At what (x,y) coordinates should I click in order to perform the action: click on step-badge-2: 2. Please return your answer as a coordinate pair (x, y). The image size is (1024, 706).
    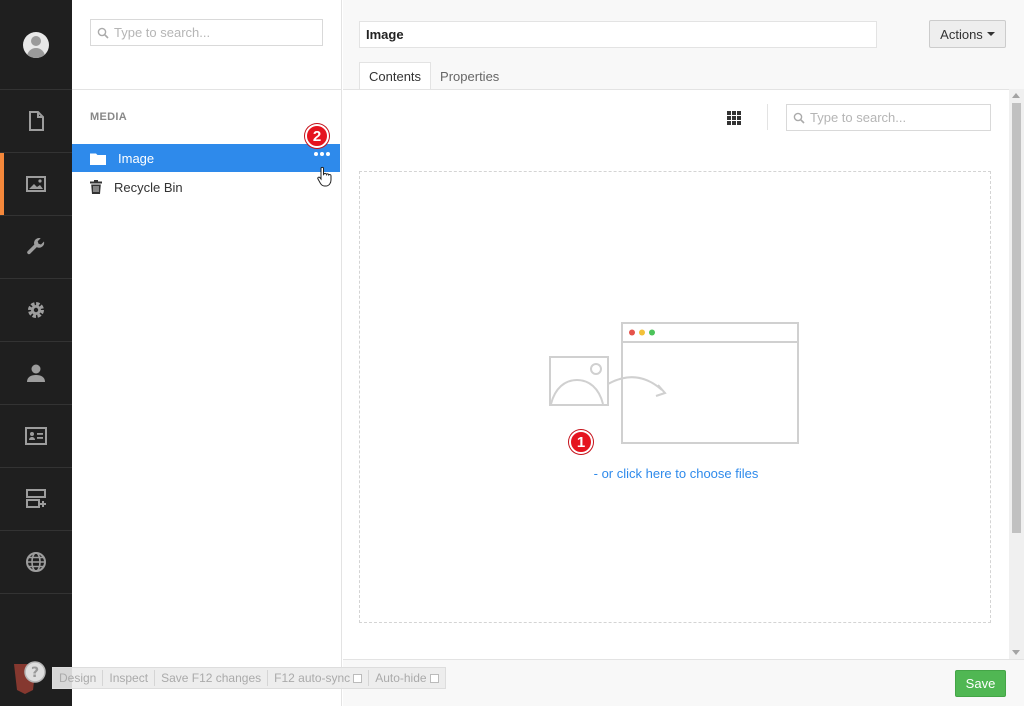
    Looking at the image, I should click on (317, 136).